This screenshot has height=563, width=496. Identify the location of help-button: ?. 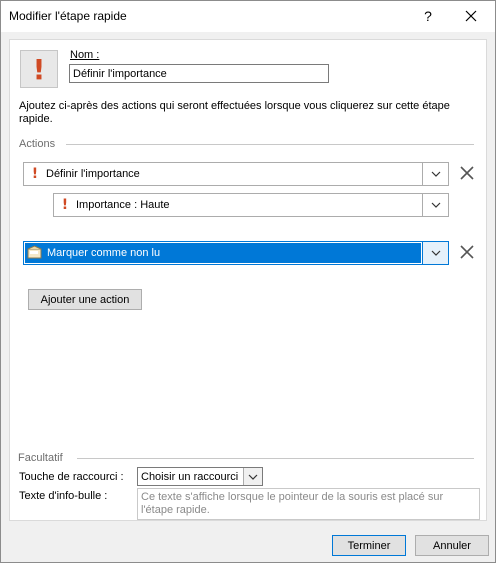
(428, 16).